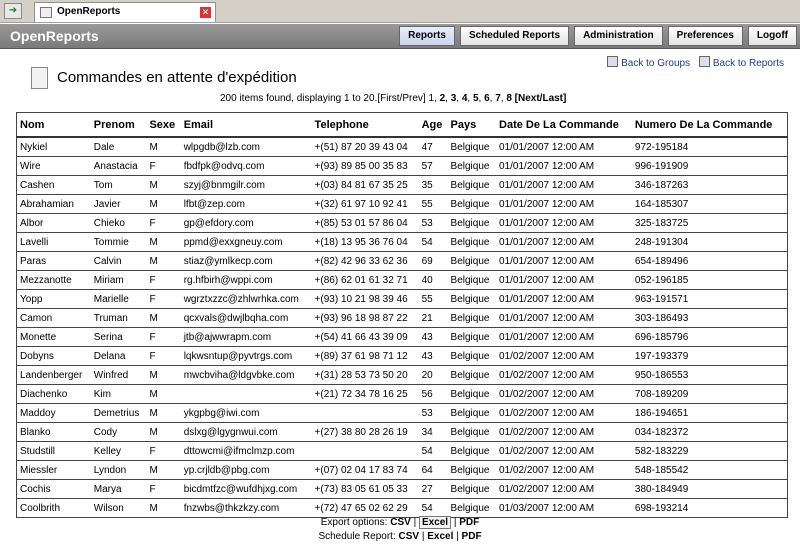 The height and width of the screenshot is (557, 800). Describe the element at coordinates (118, 261) in the screenshot. I see `table-cell: Calvin` at that location.